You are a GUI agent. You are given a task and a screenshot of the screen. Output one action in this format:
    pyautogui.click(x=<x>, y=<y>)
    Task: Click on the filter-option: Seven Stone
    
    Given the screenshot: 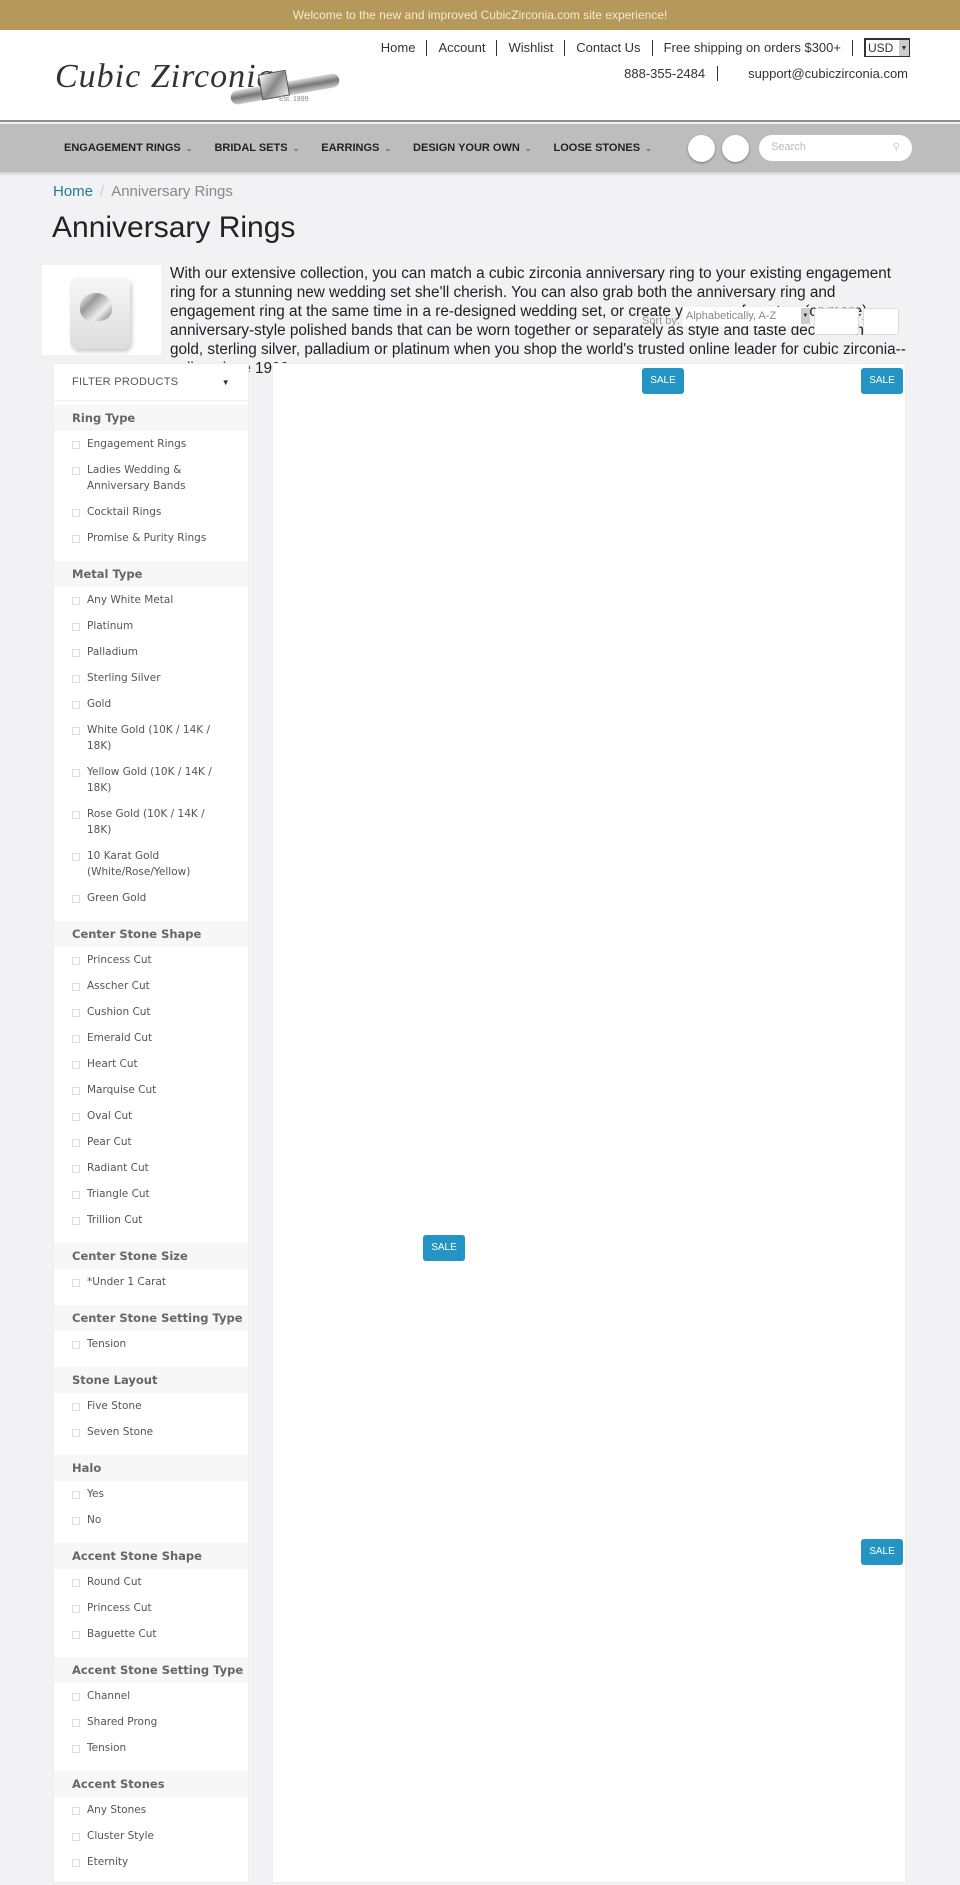 What is the action you would take?
    pyautogui.click(x=151, y=1432)
    